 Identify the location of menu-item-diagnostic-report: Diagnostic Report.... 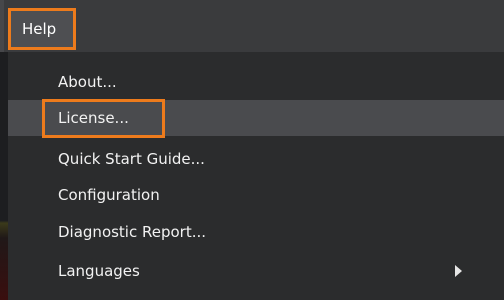
(256, 232).